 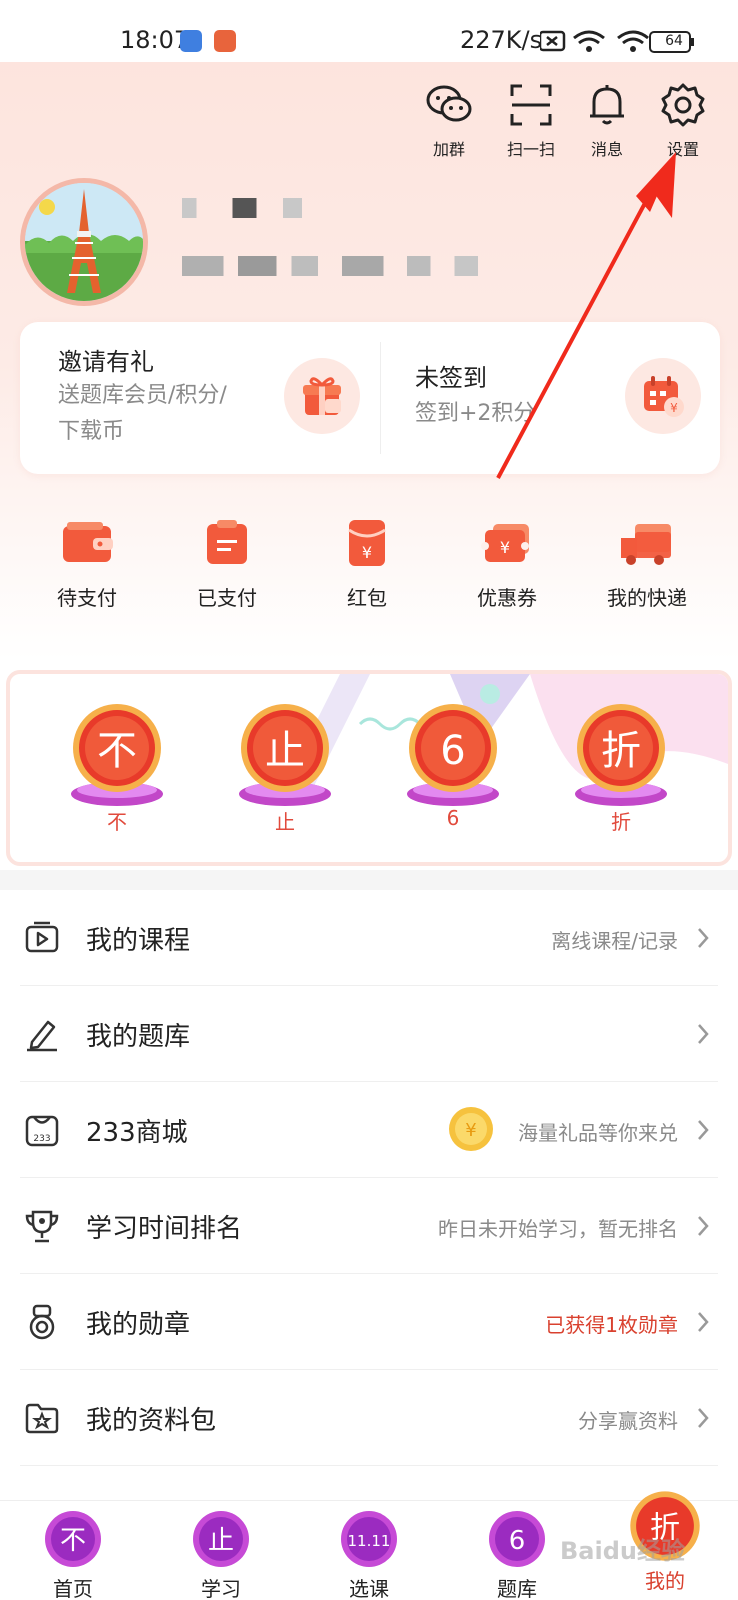 What do you see at coordinates (369, 31) in the screenshot?
I see `status-bar: 18:07 227K/s 64` at bounding box center [369, 31].